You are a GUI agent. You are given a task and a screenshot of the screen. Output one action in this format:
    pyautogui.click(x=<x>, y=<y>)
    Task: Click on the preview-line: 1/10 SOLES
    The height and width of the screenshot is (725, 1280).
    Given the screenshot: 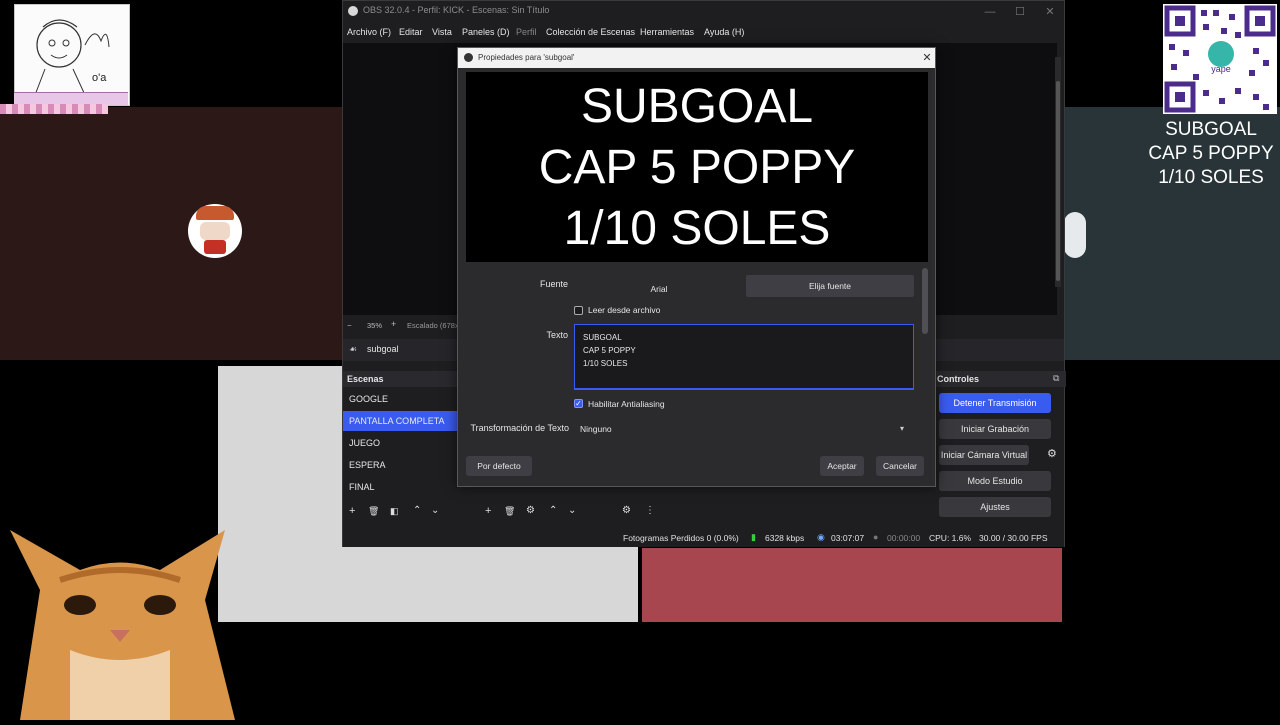 What is the action you would take?
    pyautogui.click(x=697, y=228)
    